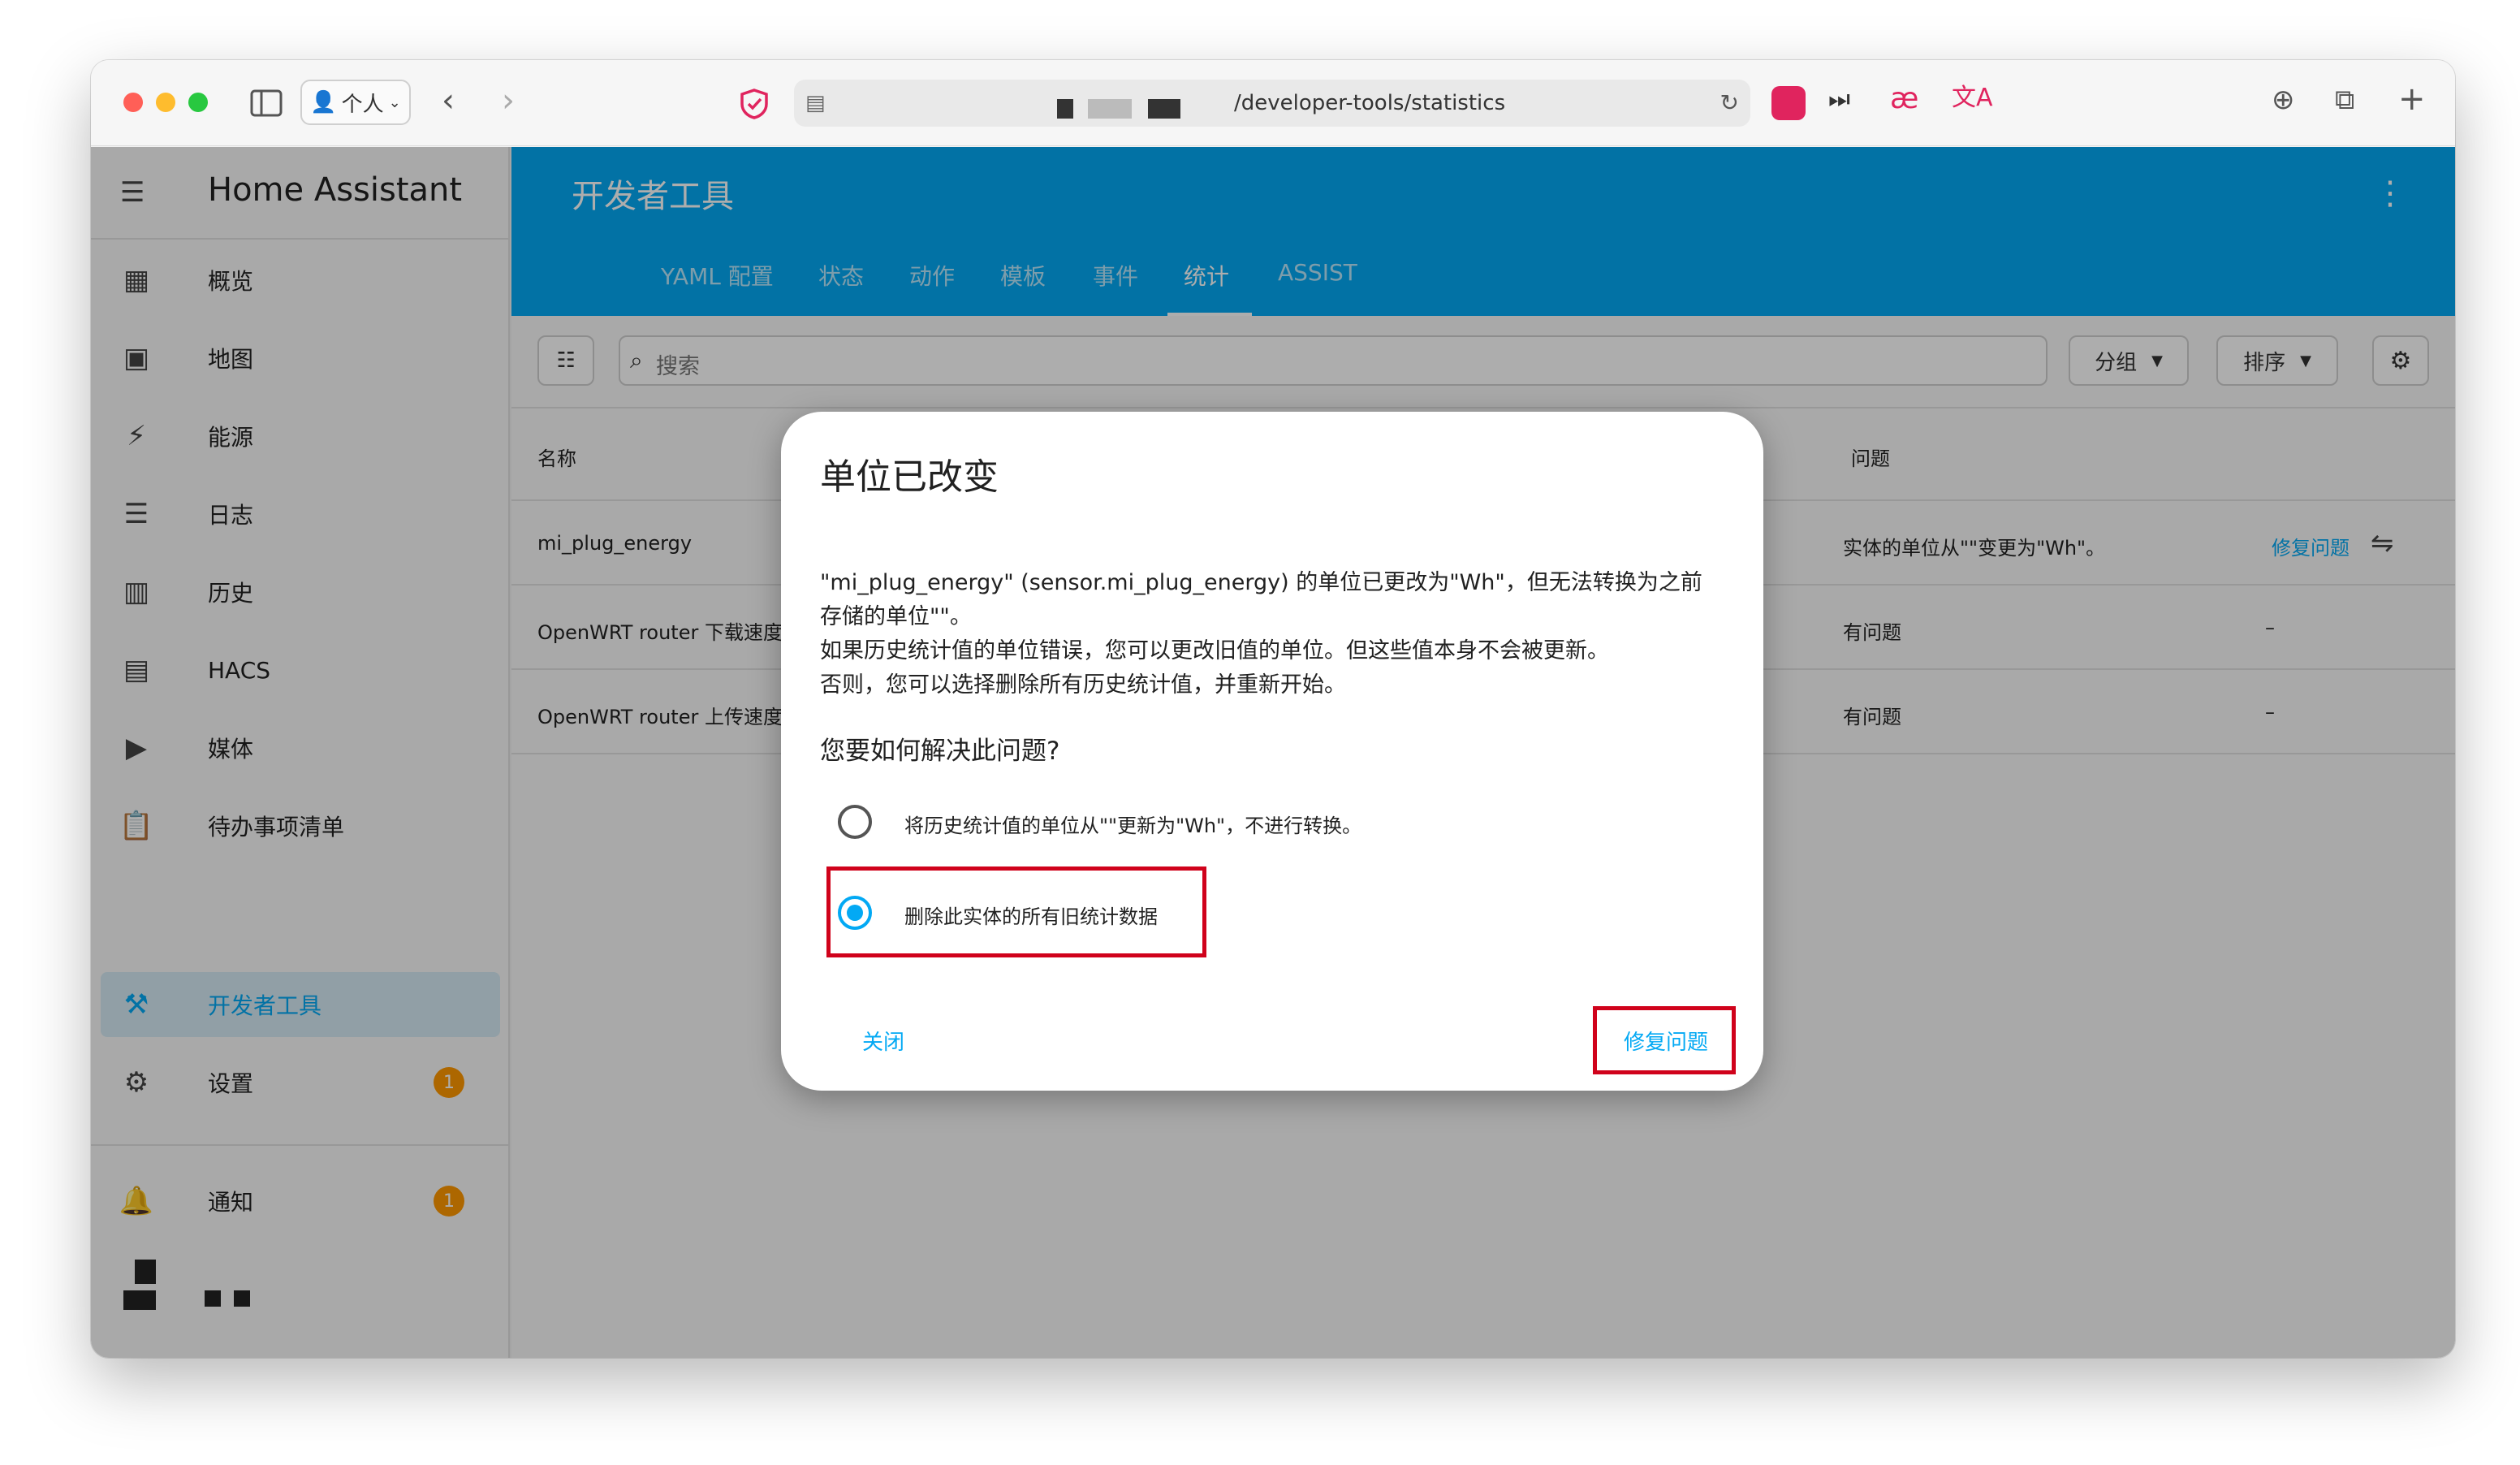 Image resolution: width=2520 pixels, height=1465 pixels. I want to click on option-delete-statistics-radio, so click(855, 913).